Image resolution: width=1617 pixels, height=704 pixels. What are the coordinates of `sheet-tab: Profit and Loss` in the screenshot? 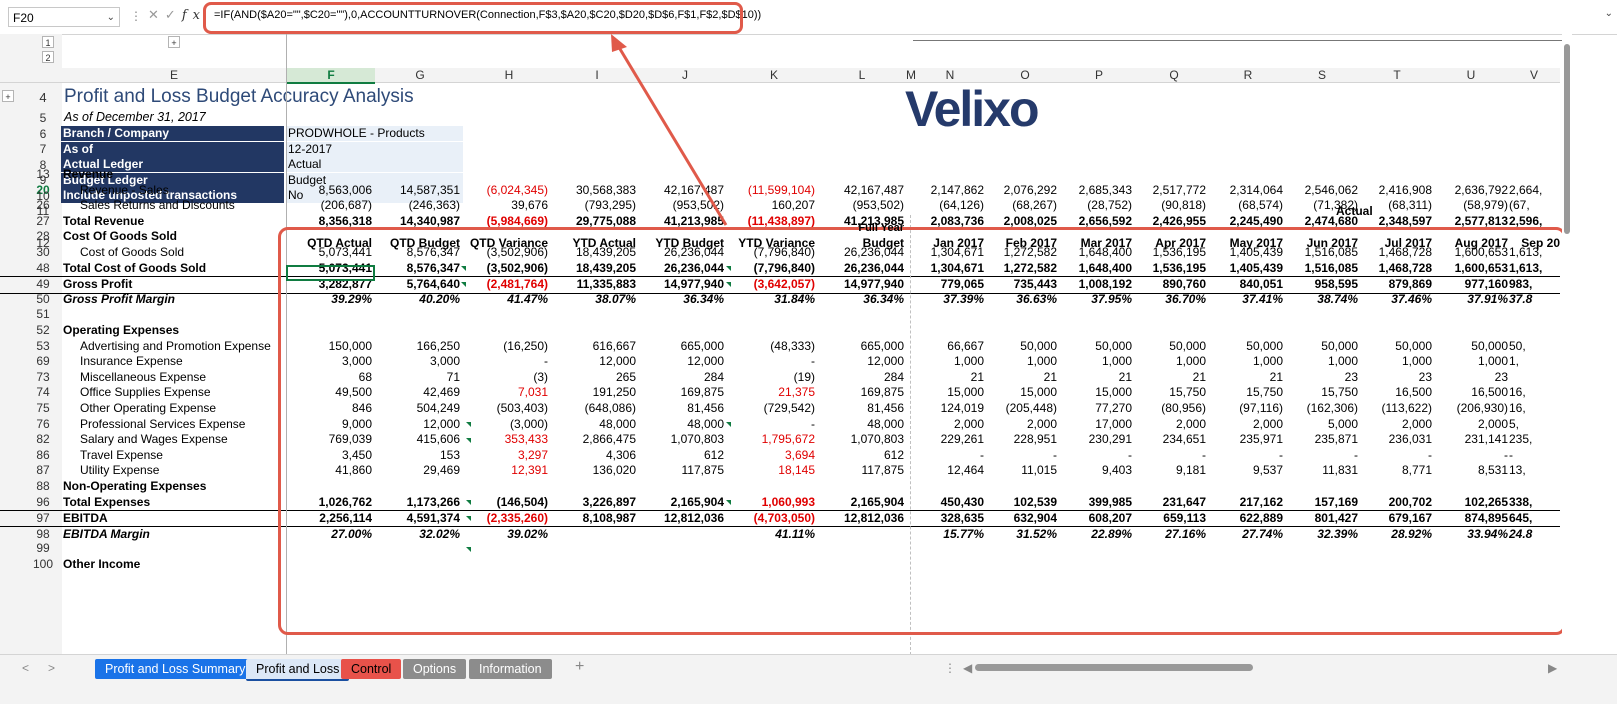 It's located at (298, 670).